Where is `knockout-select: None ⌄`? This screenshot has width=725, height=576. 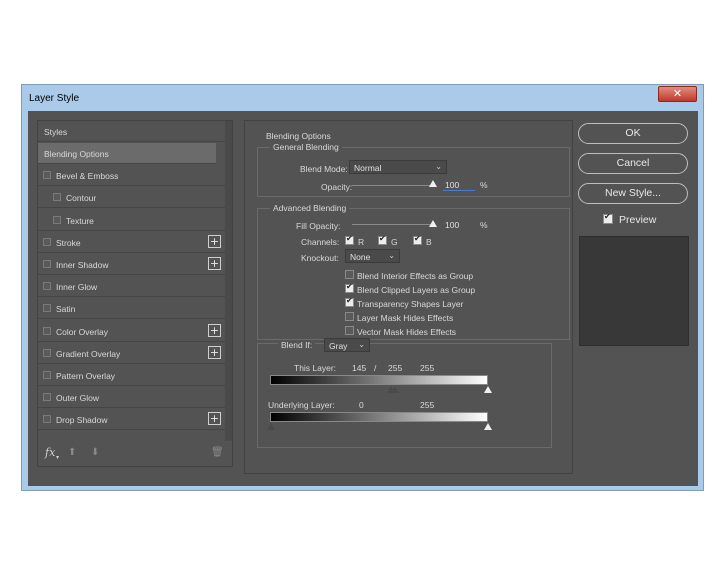 knockout-select: None ⌄ is located at coordinates (372, 256).